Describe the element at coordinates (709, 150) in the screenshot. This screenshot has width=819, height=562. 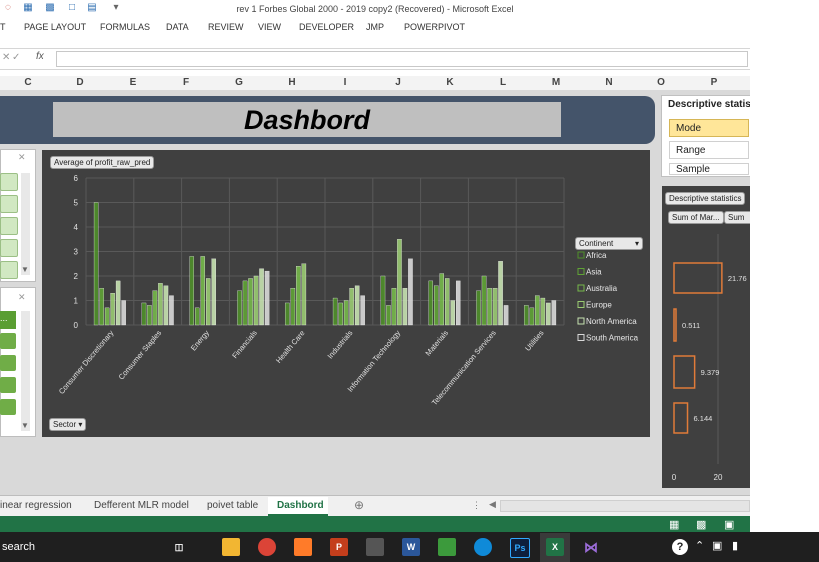
I see `stats-option-range: Range` at that location.